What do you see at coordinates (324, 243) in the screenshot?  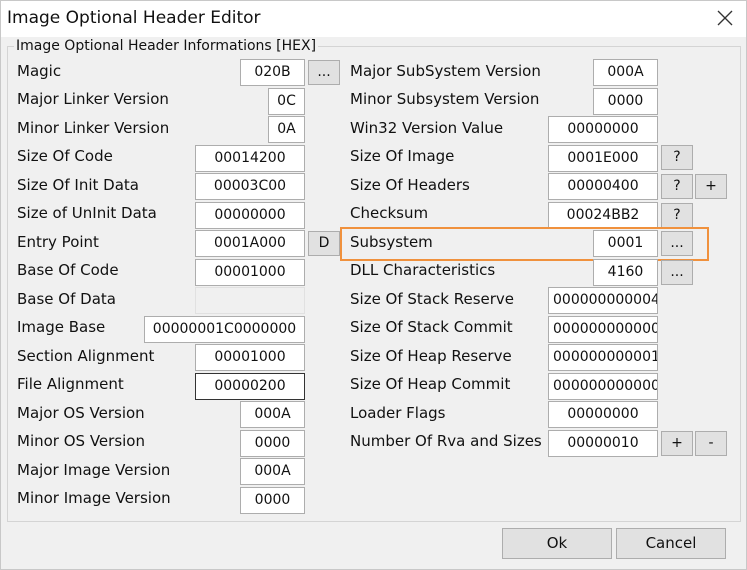 I see `disassemble-button: D` at bounding box center [324, 243].